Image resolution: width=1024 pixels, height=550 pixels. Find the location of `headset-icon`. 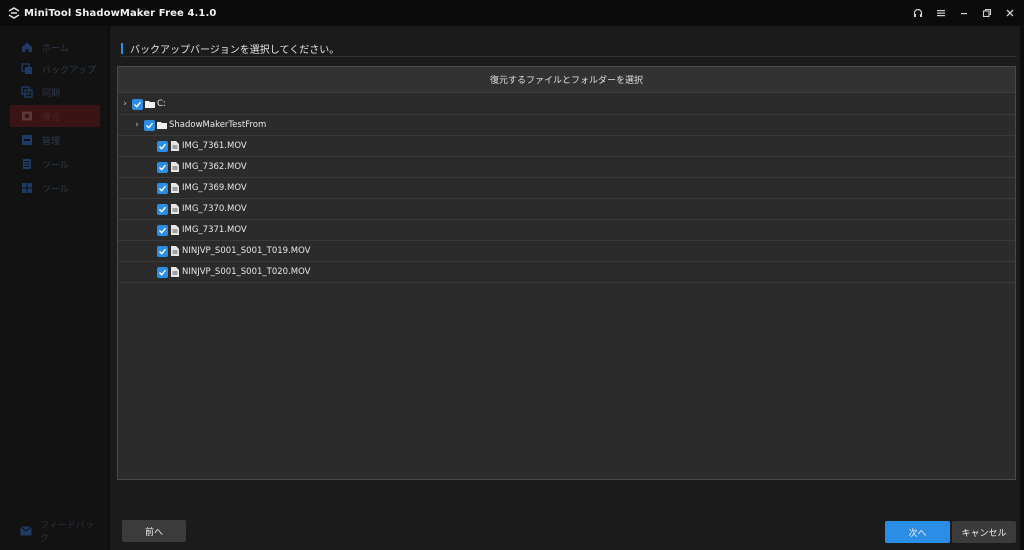

headset-icon is located at coordinates (918, 13).